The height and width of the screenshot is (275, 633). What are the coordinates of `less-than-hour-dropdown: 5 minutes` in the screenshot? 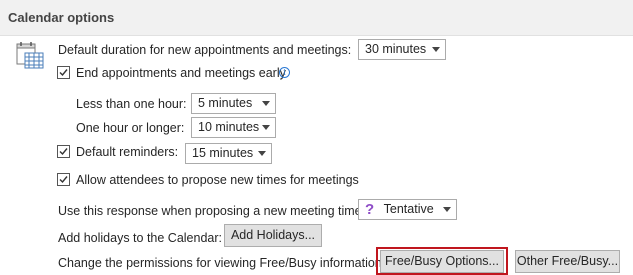 It's located at (233, 103).